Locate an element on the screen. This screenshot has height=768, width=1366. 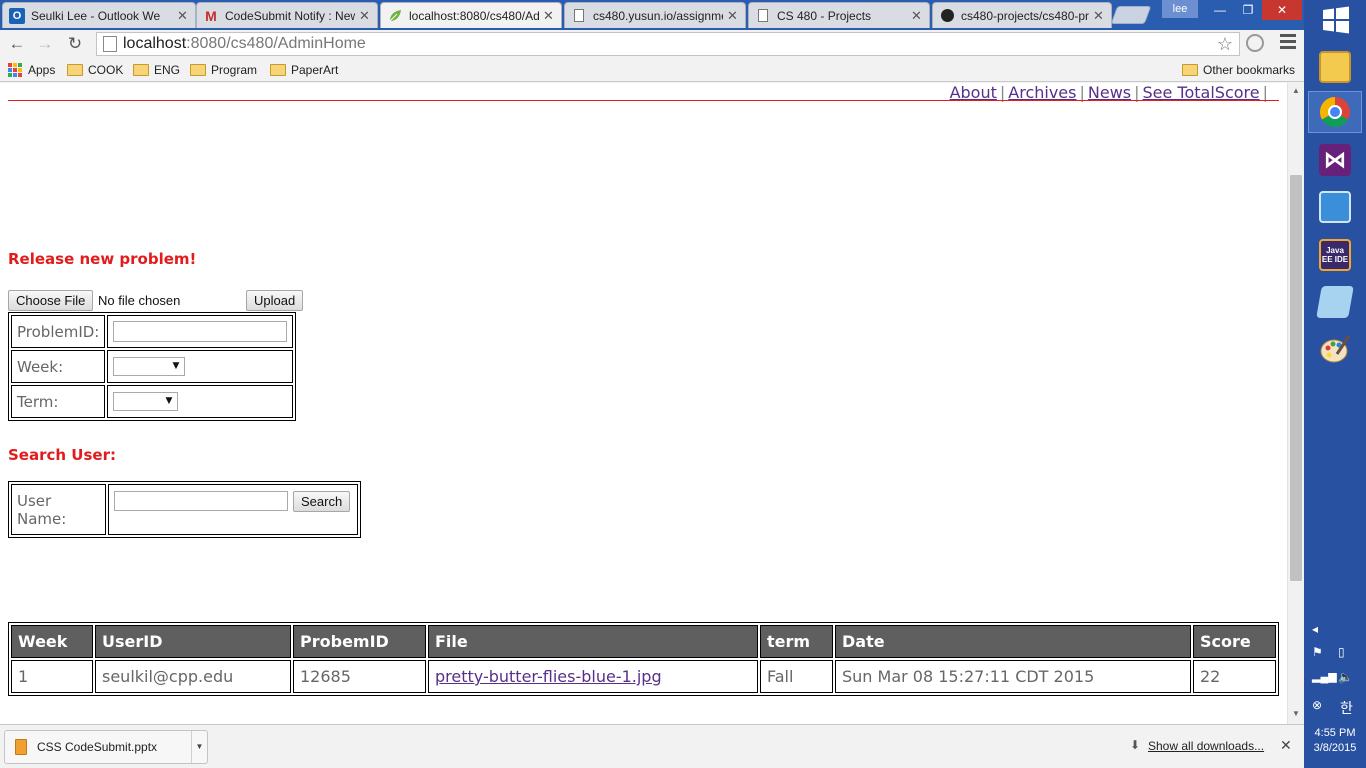
ime-mode-icon: ⊗ is located at coordinates (1317, 705).